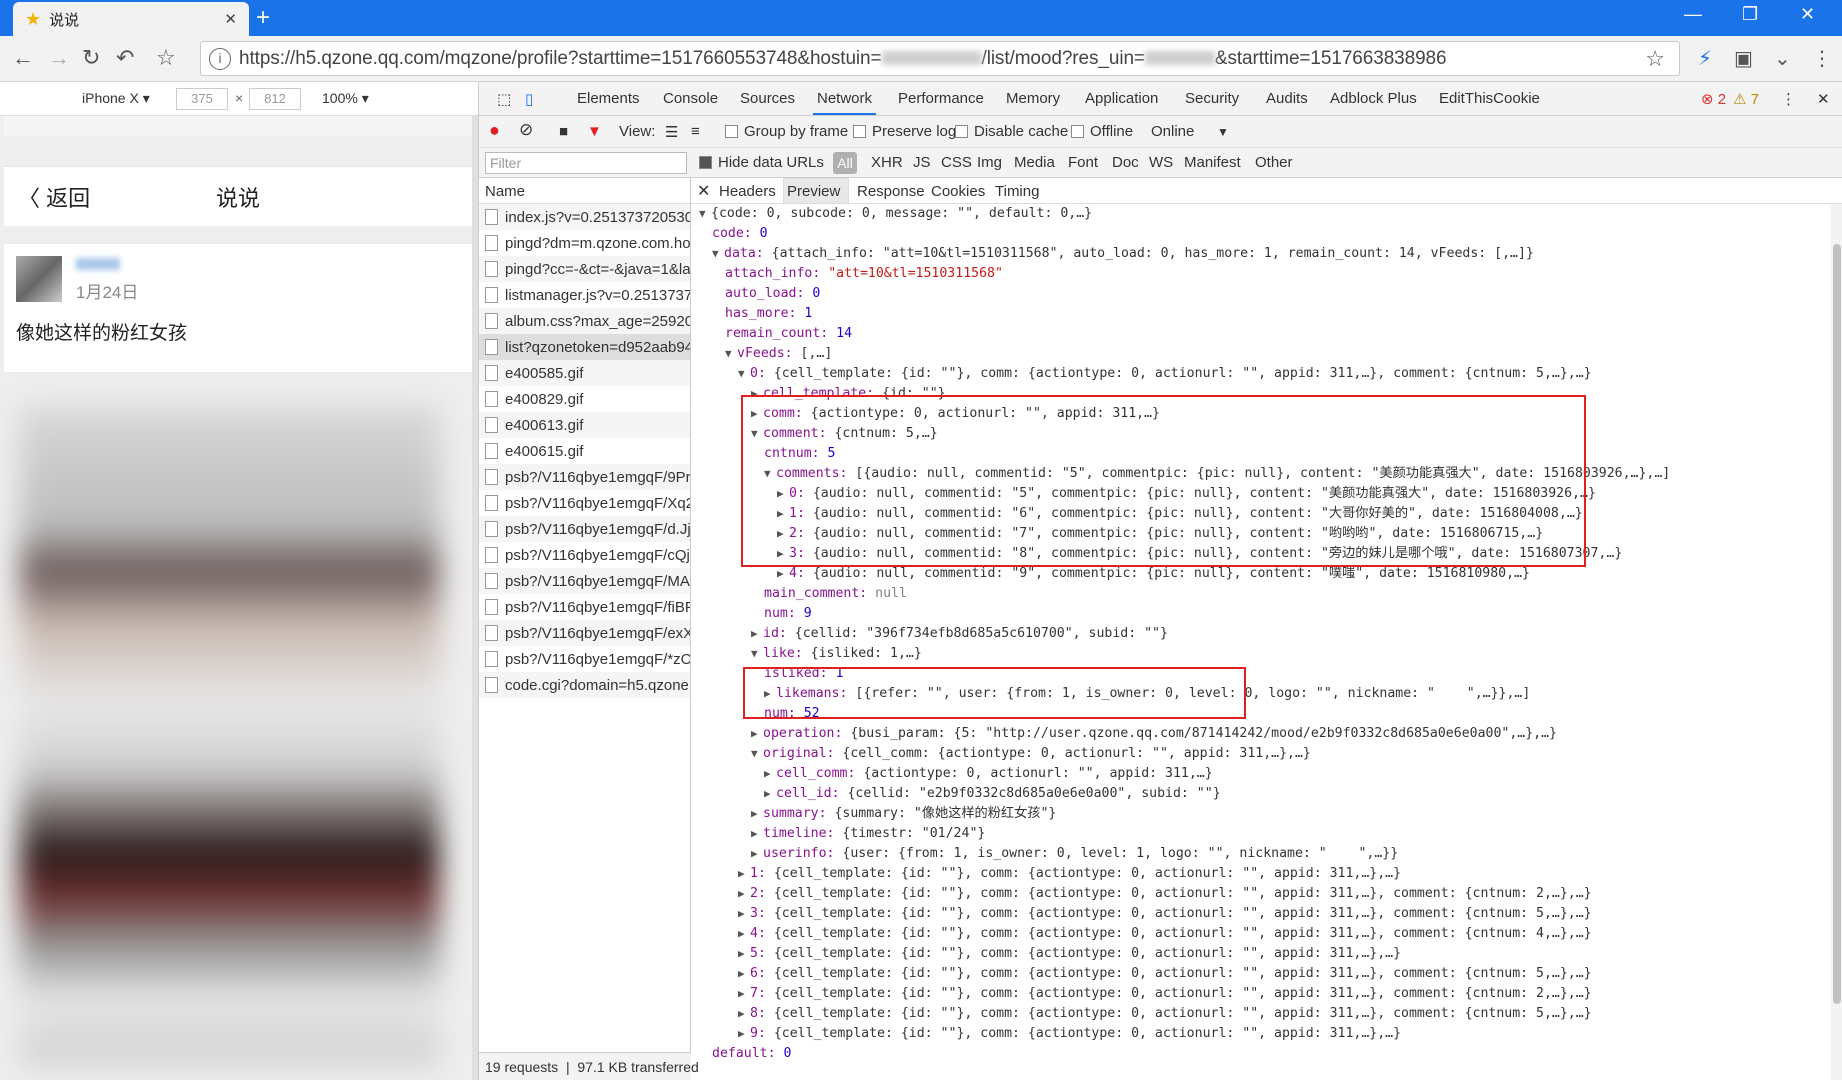  Describe the element at coordinates (345, 98) in the screenshot. I see `zoom-select: 100% ▾` at that location.